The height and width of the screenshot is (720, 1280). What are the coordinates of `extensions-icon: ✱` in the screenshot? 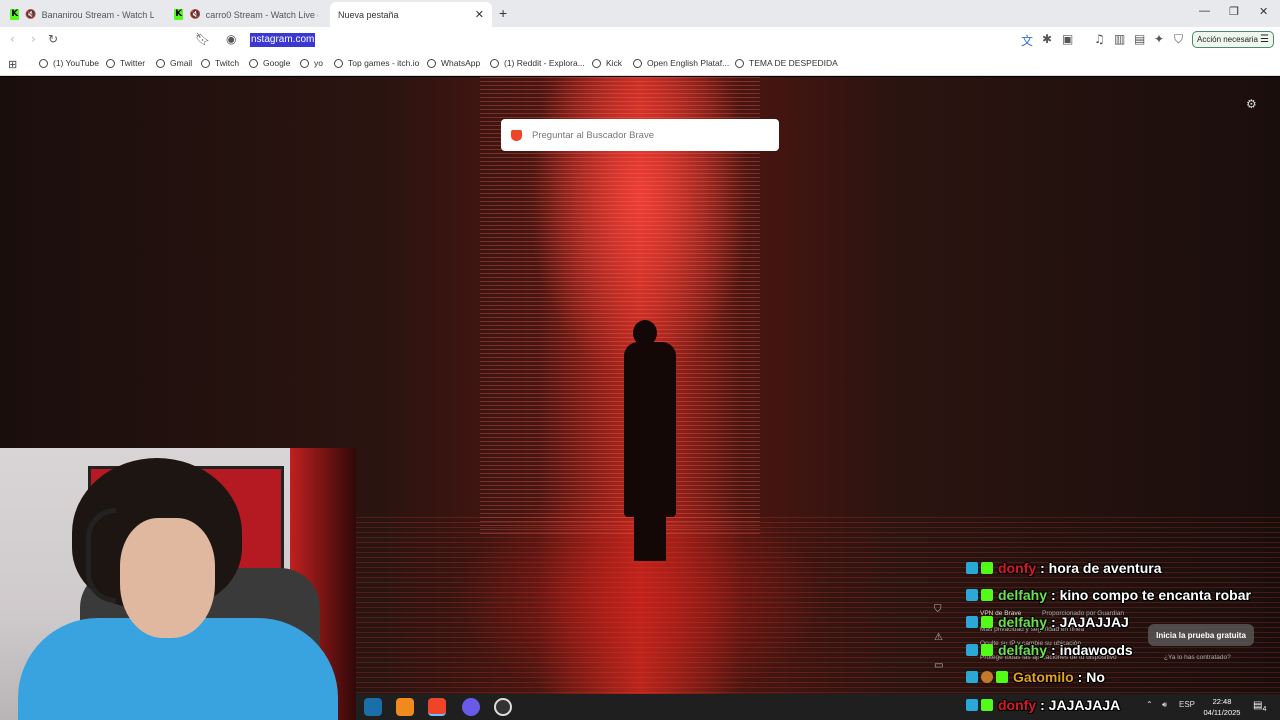 It's located at (1047, 39).